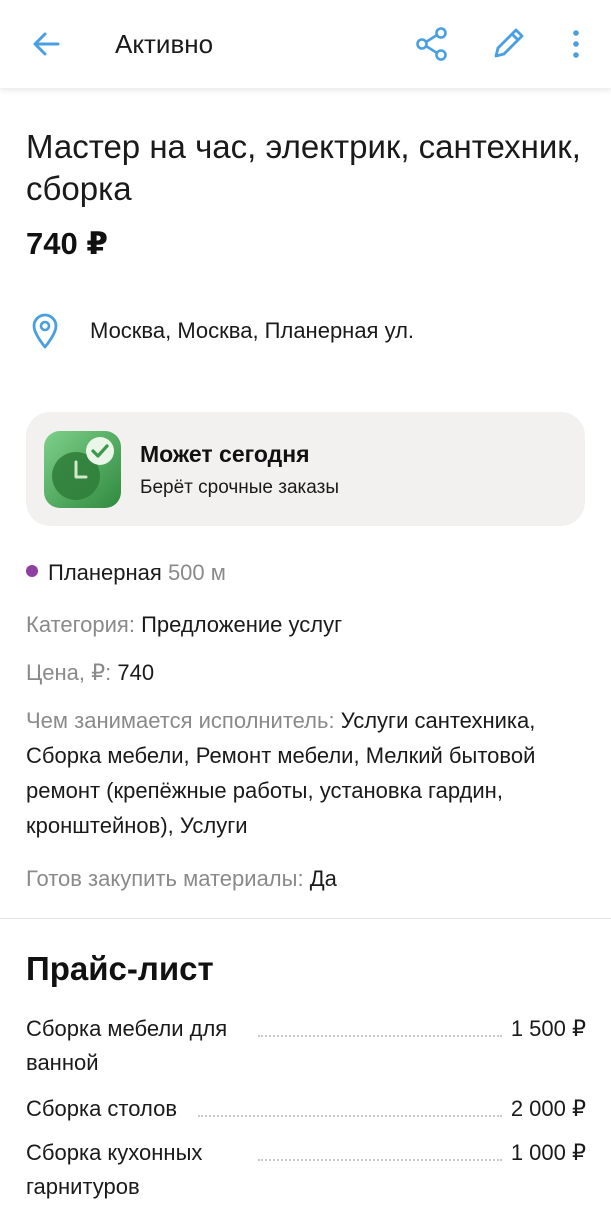 The height and width of the screenshot is (1206, 611). I want to click on price-list-item: Сборка столов 2 000 ₽, so click(306, 1109).